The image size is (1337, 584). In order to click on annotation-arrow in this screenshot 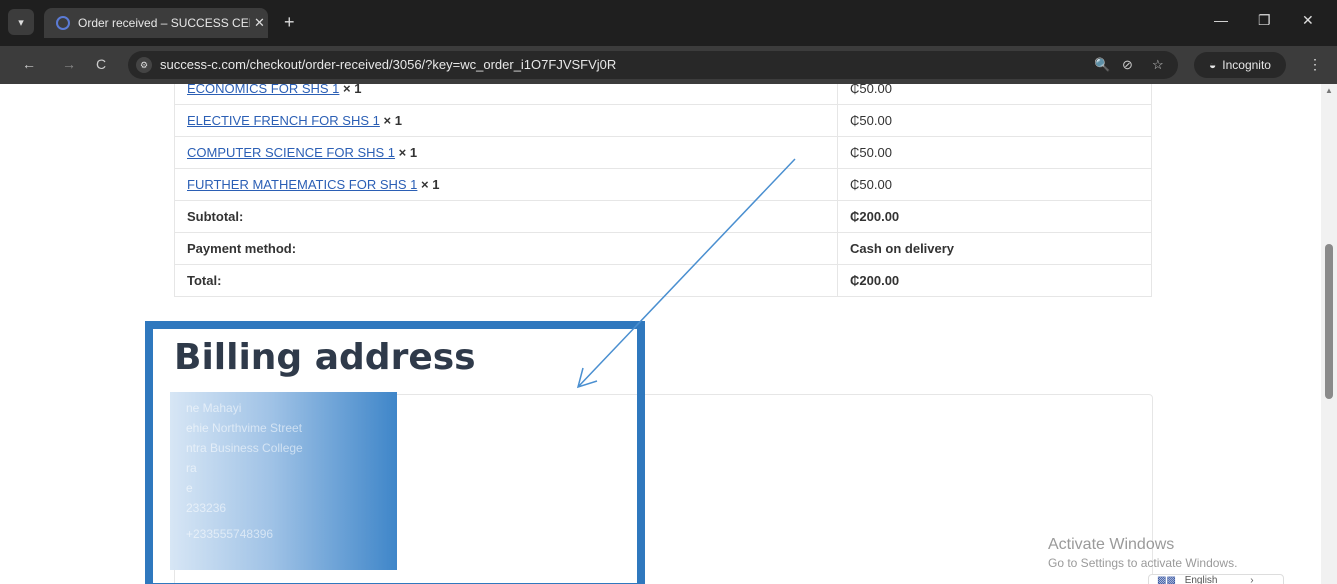, I will do `click(686, 273)`.